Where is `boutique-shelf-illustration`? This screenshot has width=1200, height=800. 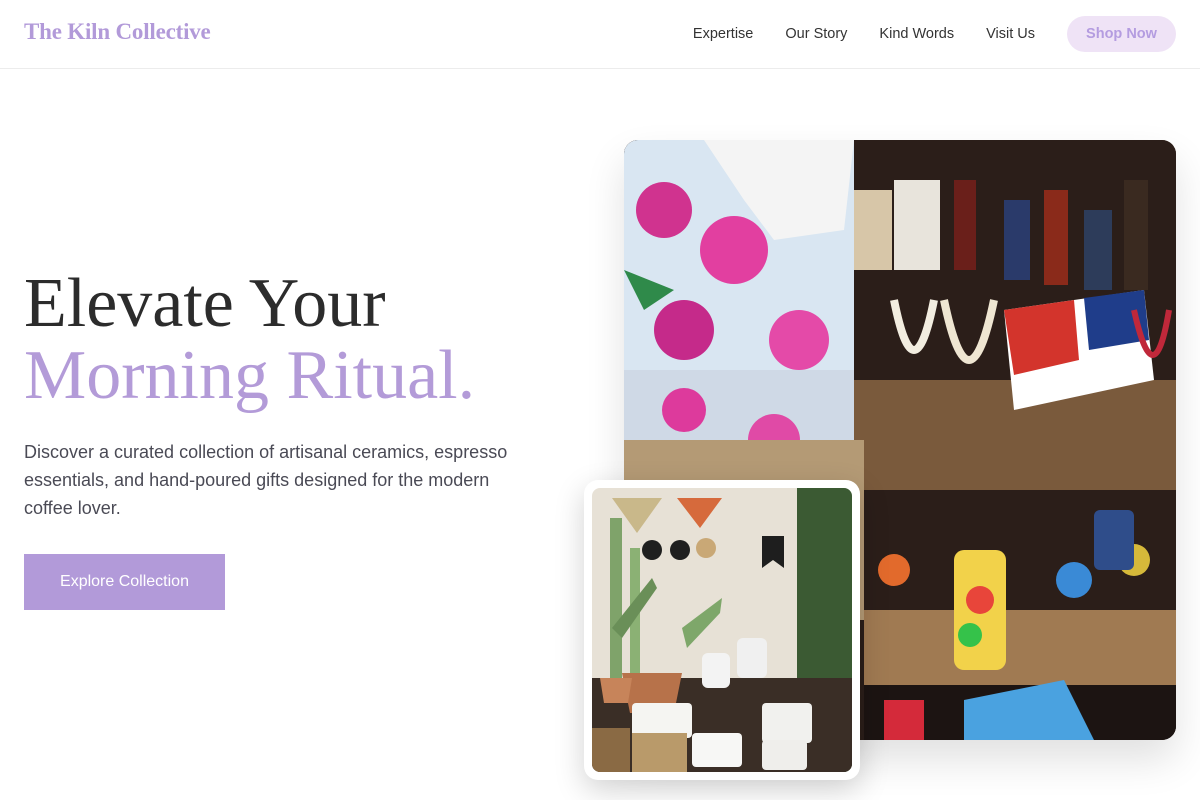 boutique-shelf-illustration is located at coordinates (722, 630).